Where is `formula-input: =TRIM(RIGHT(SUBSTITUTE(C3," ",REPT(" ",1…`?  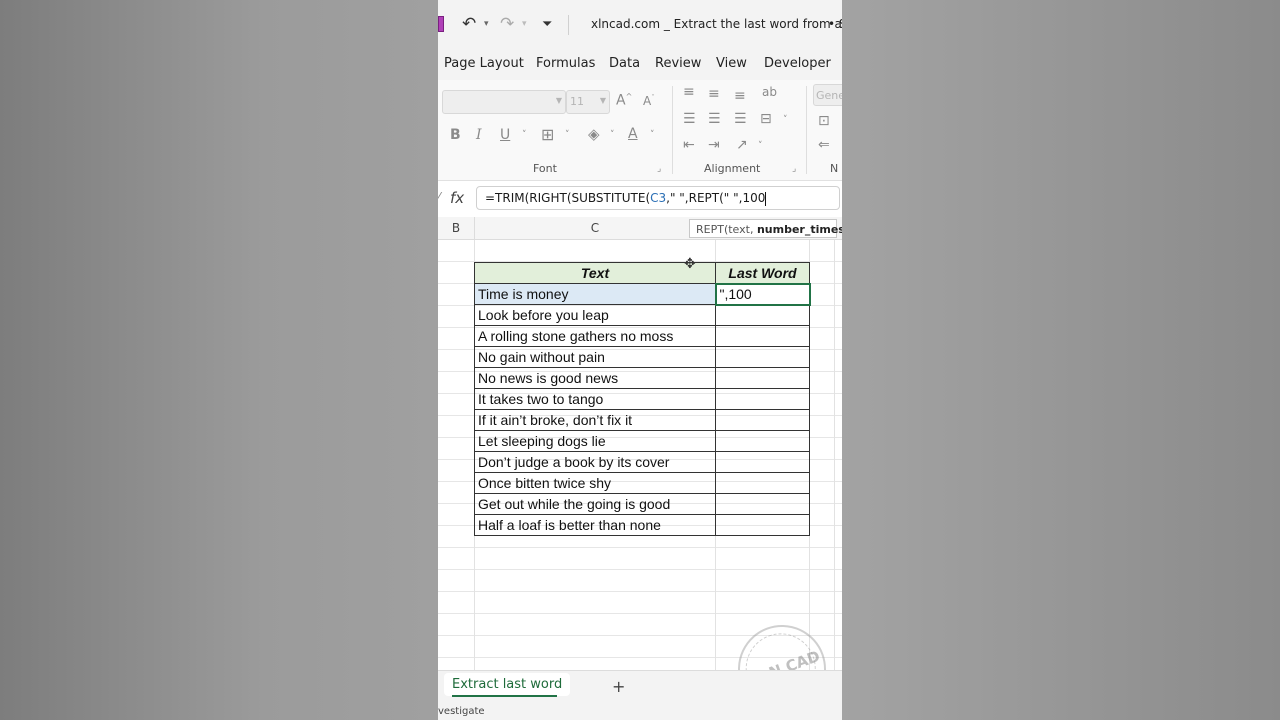 formula-input: =TRIM(RIGHT(SUBSTITUTE(C3," ",REPT(" ",1… is located at coordinates (658, 198).